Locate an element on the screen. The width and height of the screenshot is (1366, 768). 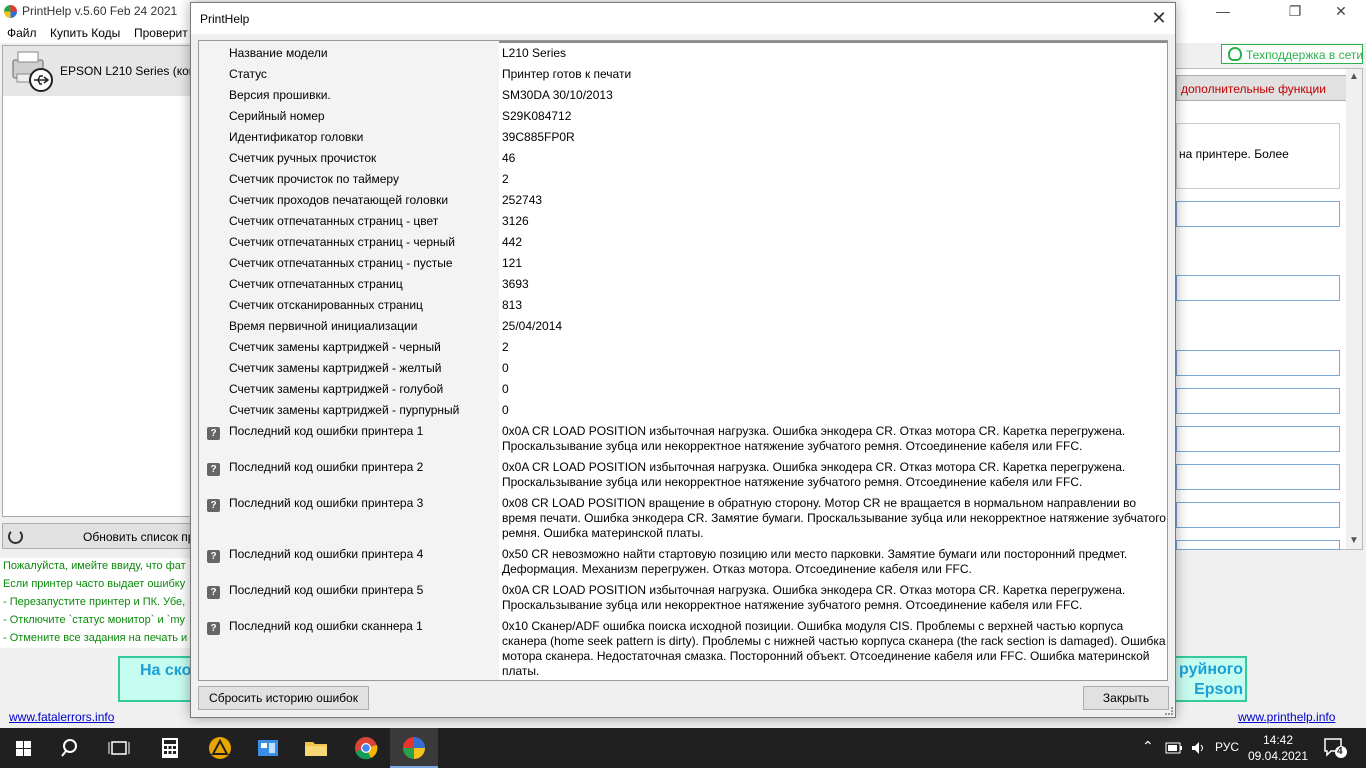
notification-center-button: 4 is located at coordinates (1335, 748).